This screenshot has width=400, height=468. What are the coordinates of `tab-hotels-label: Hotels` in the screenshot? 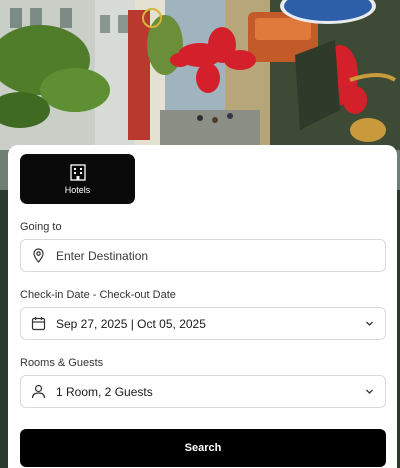 It's located at (77, 189).